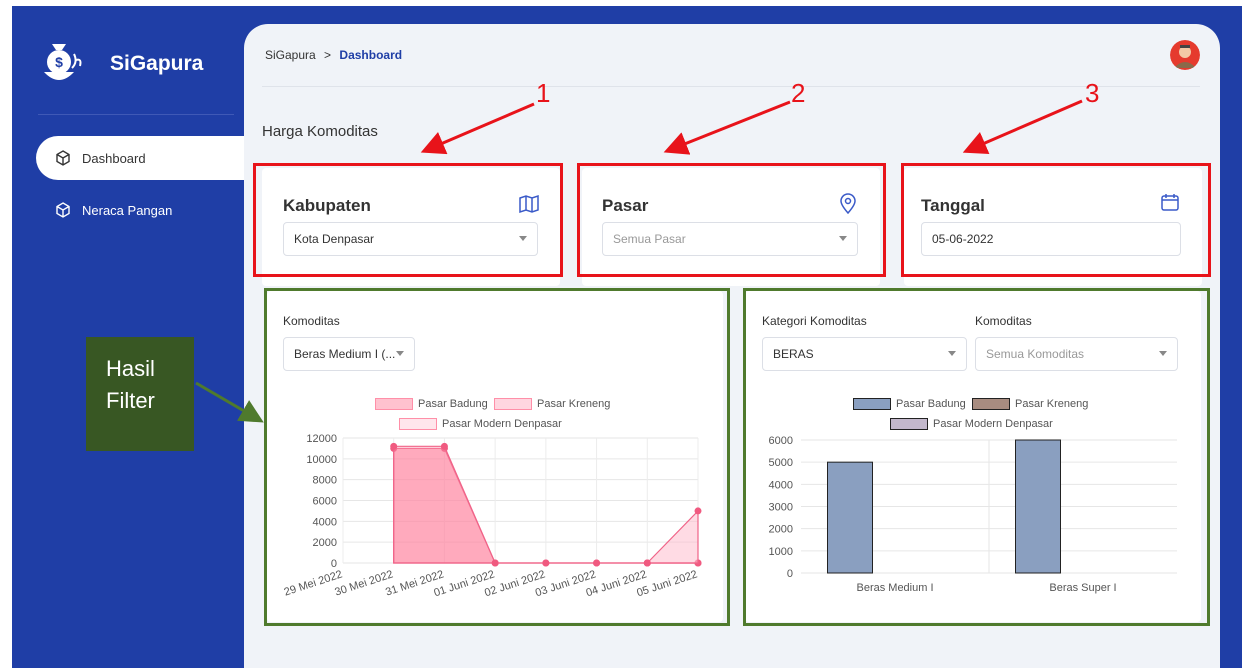  Describe the element at coordinates (127, 210) in the screenshot. I see `sidebar-item-label: Neraca Pangan` at that location.